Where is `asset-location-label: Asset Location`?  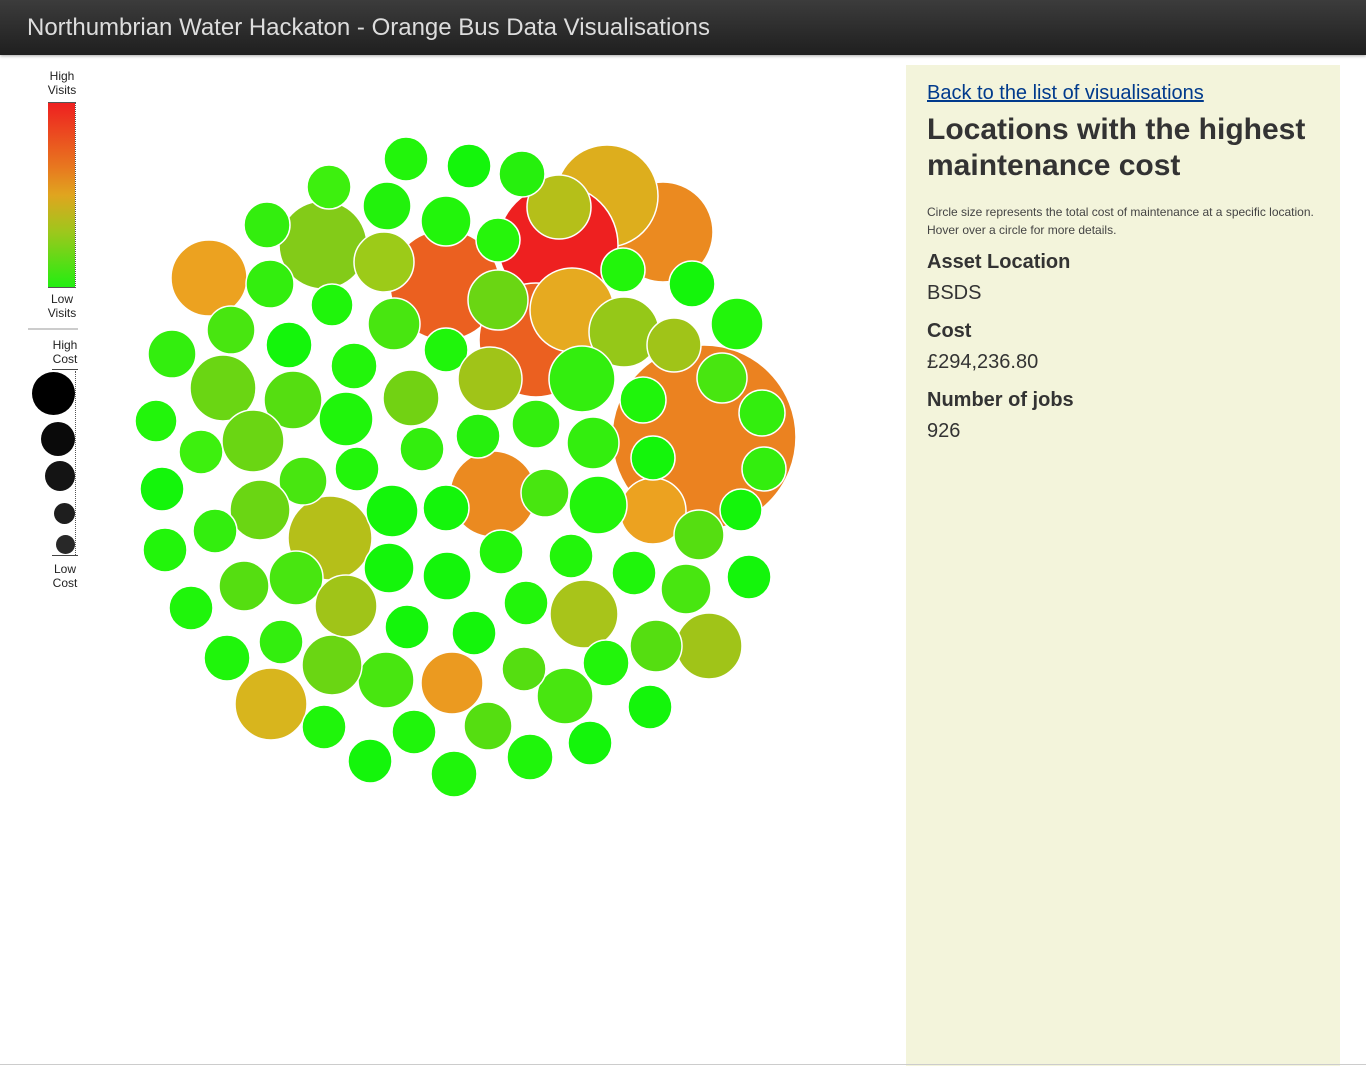 asset-location-label: Asset Location is located at coordinates (999, 262).